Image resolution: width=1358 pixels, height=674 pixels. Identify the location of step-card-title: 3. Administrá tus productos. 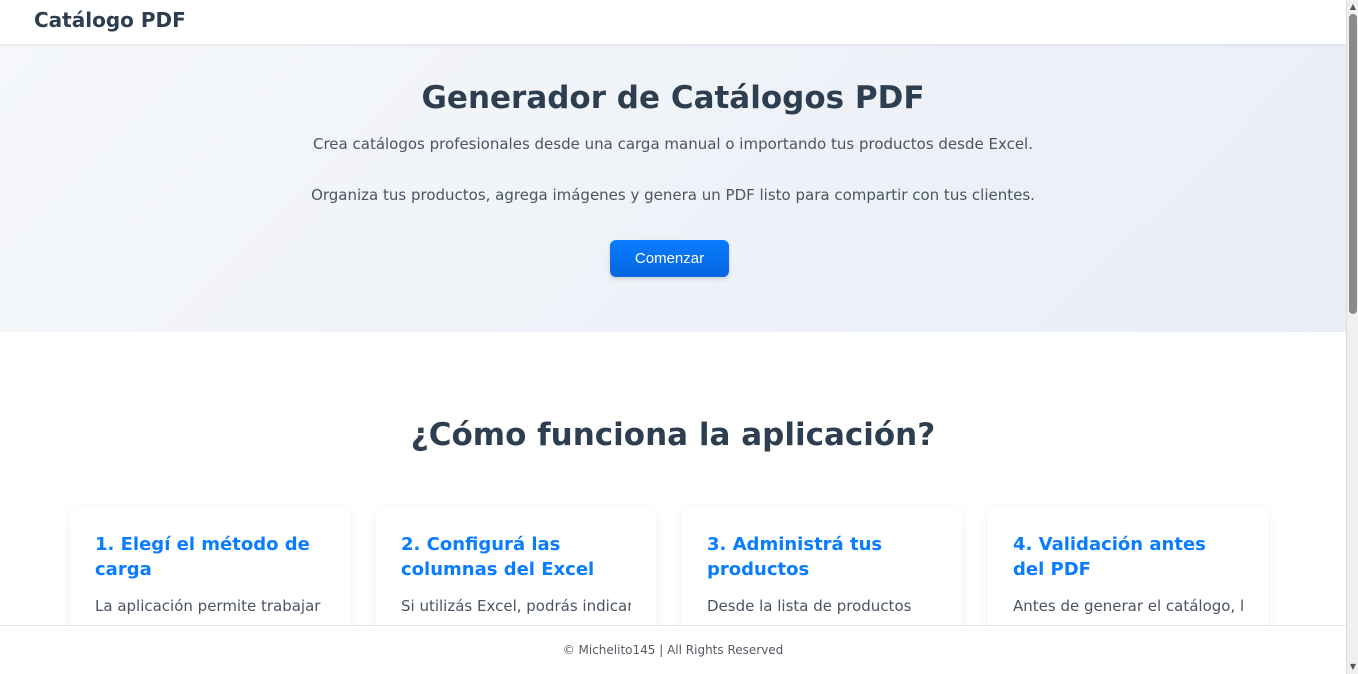
(795, 557).